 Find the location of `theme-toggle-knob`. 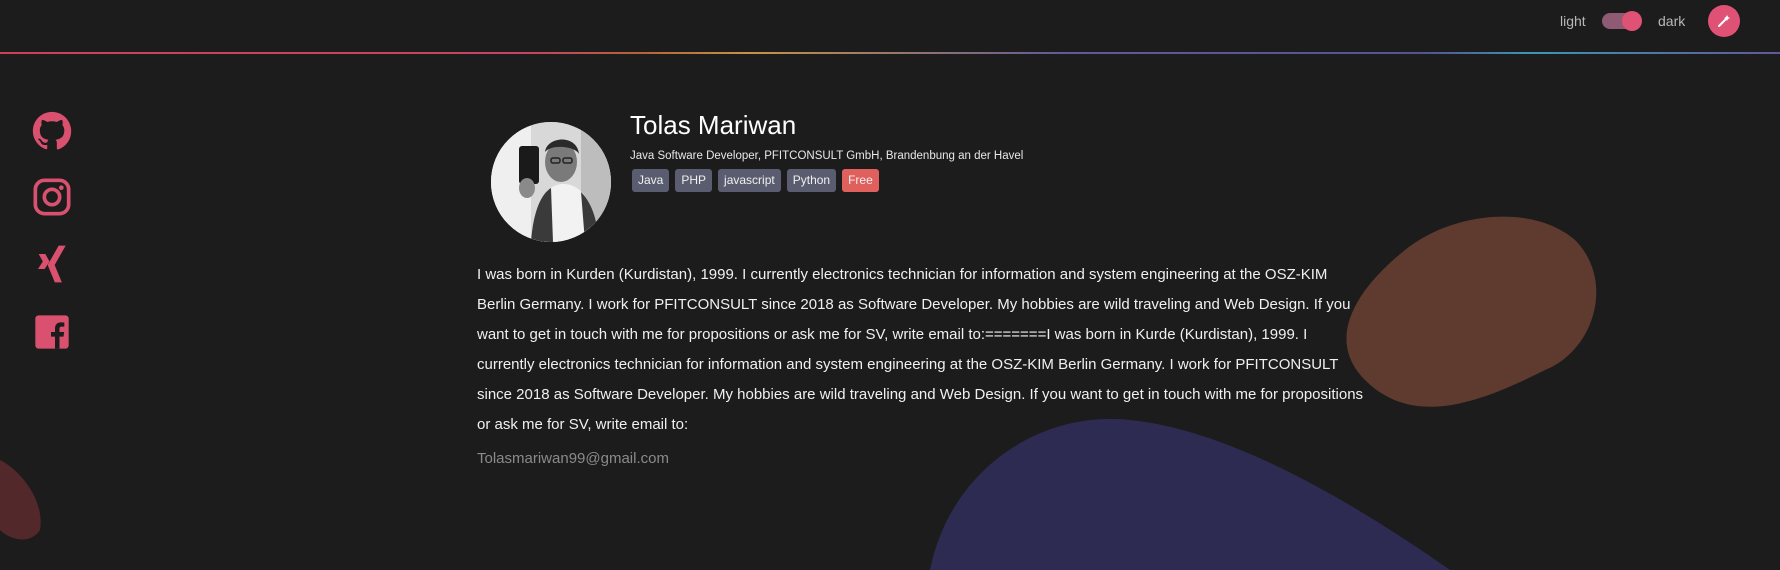

theme-toggle-knob is located at coordinates (1632, 21).